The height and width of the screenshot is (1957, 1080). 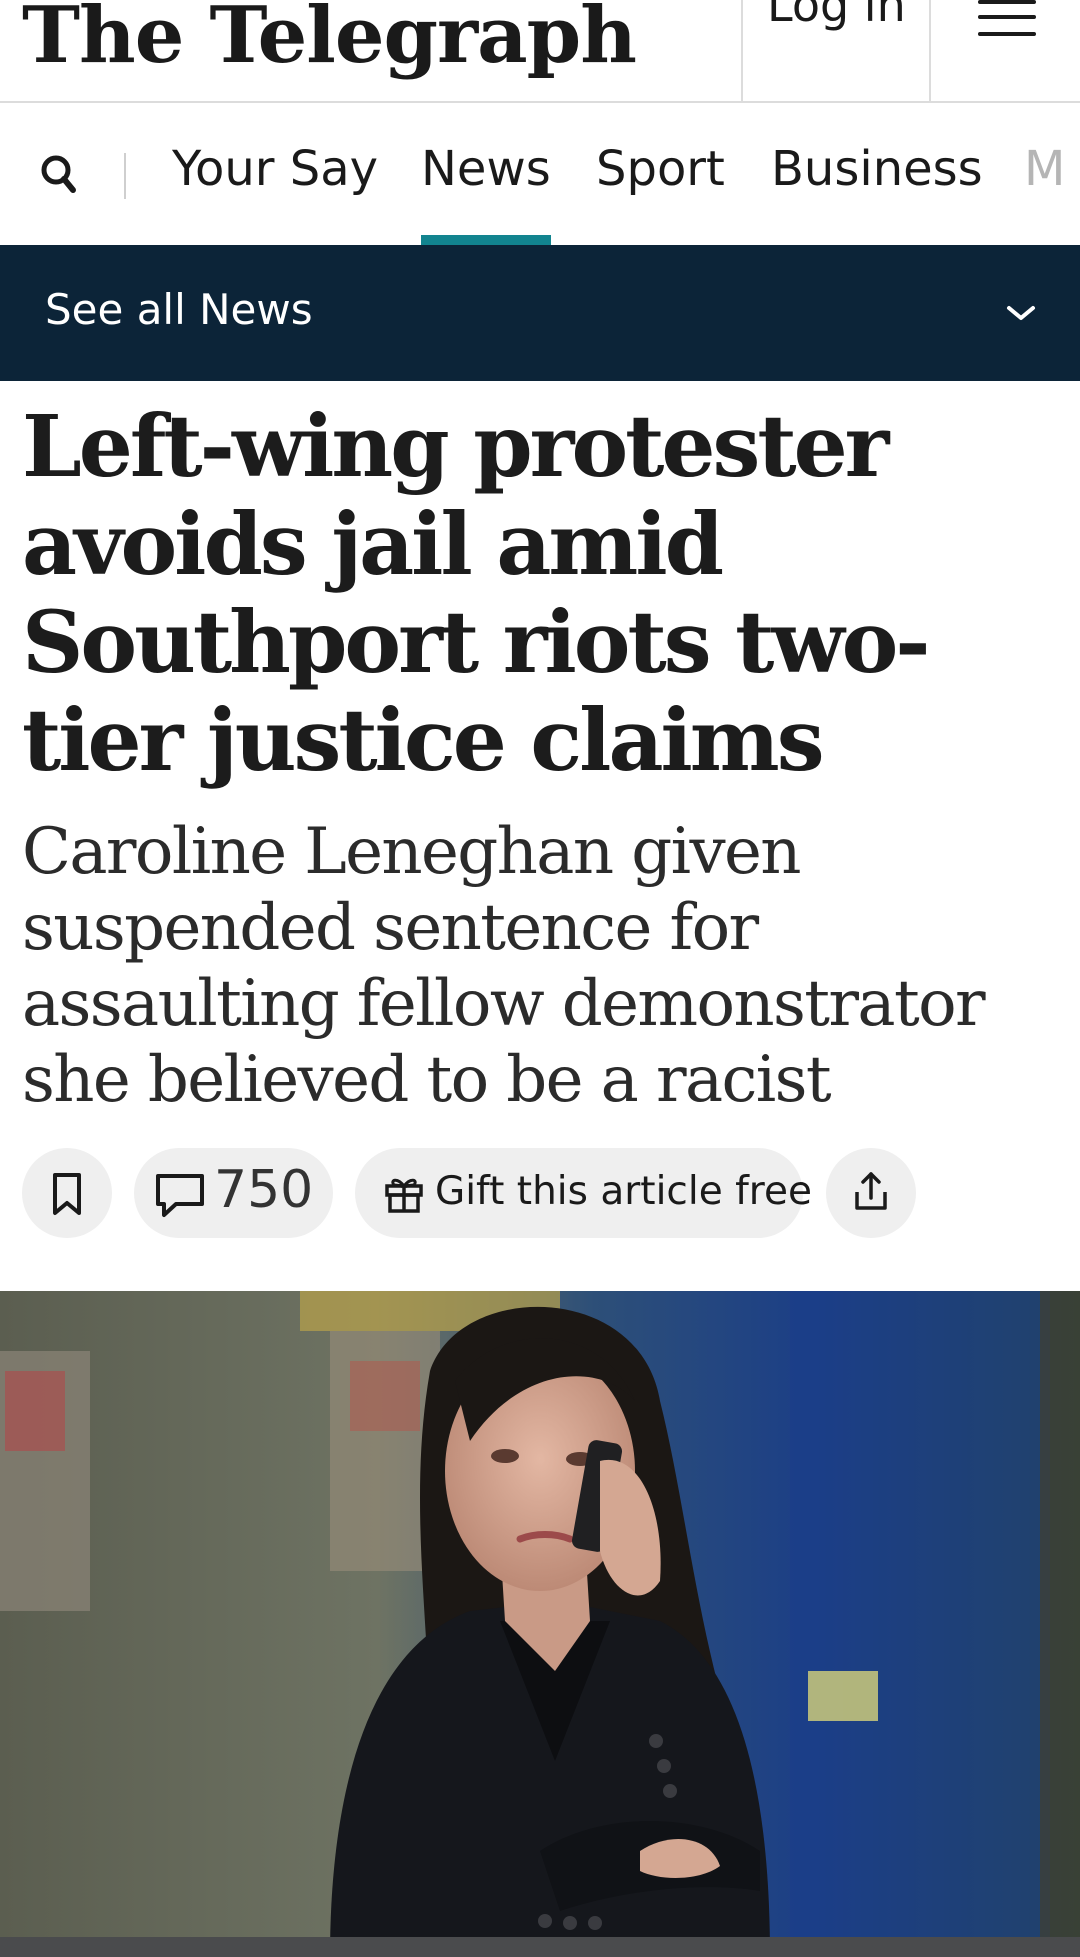 I want to click on gift-icon, so click(x=404, y=1195).